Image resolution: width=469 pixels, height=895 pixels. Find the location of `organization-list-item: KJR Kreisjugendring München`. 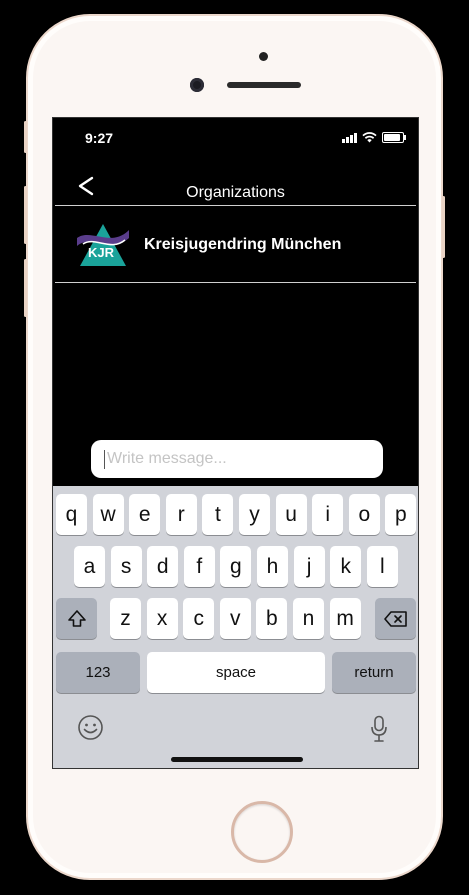

organization-list-item: KJR Kreisjugendring München is located at coordinates (235, 243).